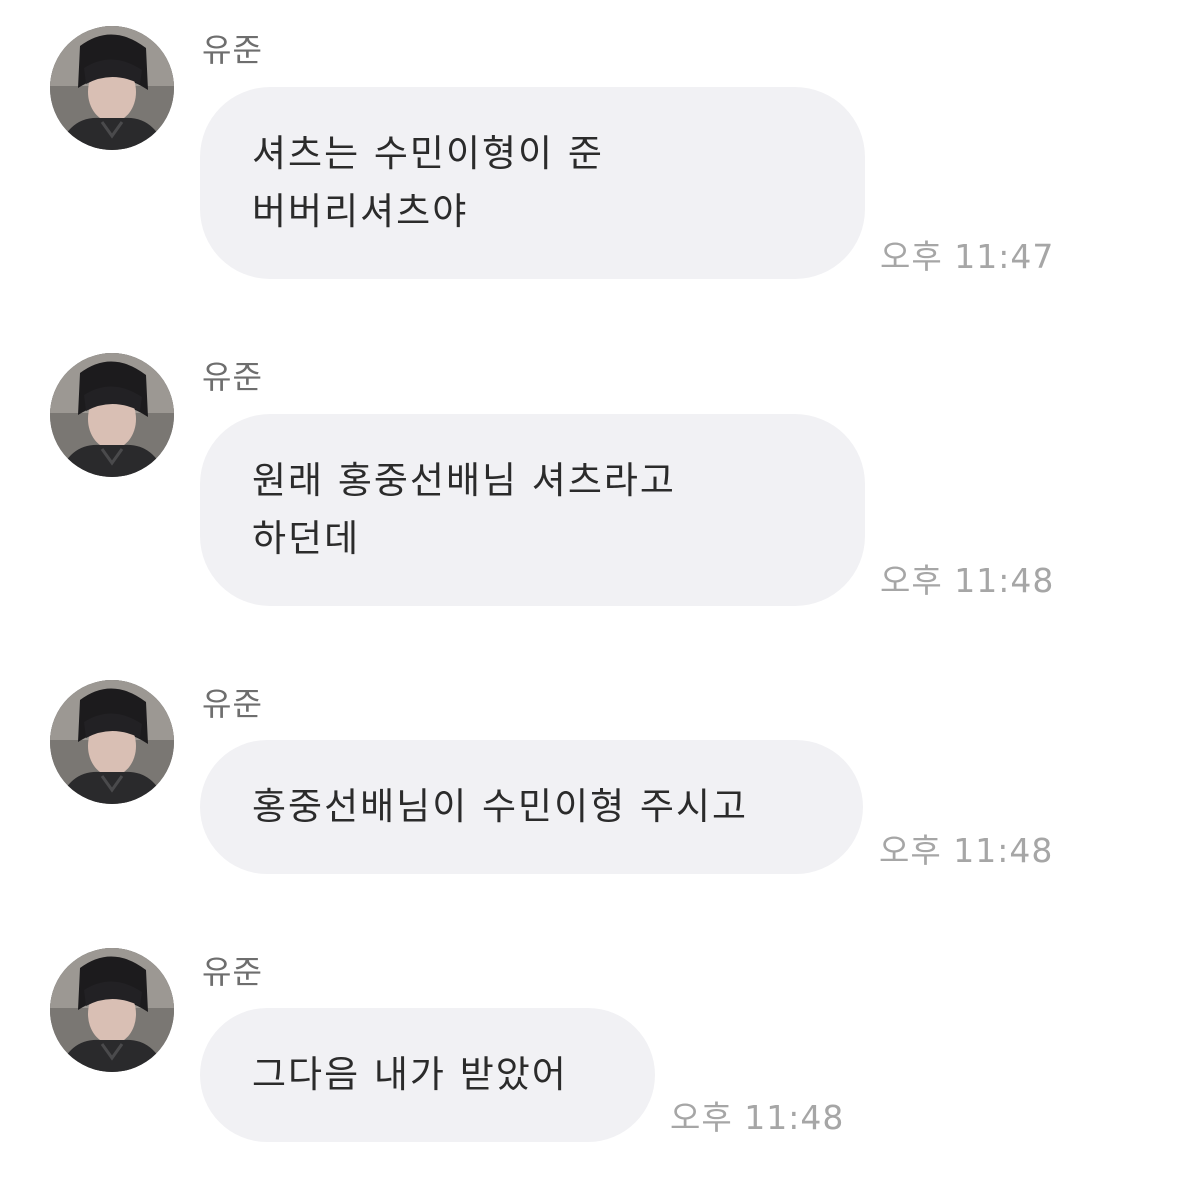 This screenshot has width=1196, height=1200. What do you see at coordinates (306, 538) in the screenshot?
I see `message-text: 하던데` at bounding box center [306, 538].